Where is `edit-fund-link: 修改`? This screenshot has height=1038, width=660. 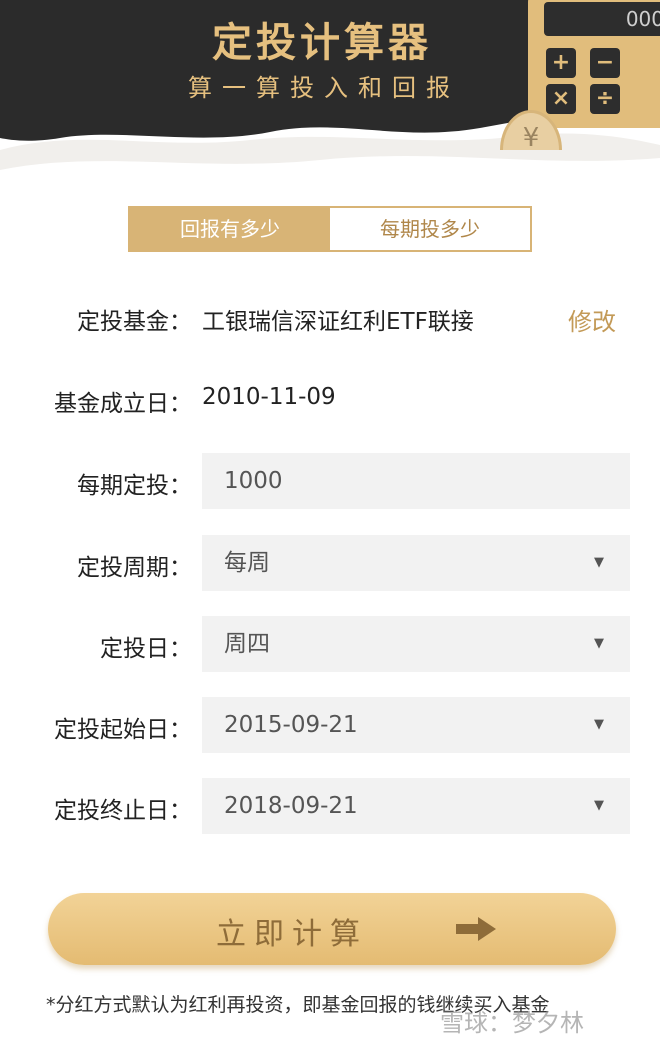 edit-fund-link: 修改 is located at coordinates (592, 319).